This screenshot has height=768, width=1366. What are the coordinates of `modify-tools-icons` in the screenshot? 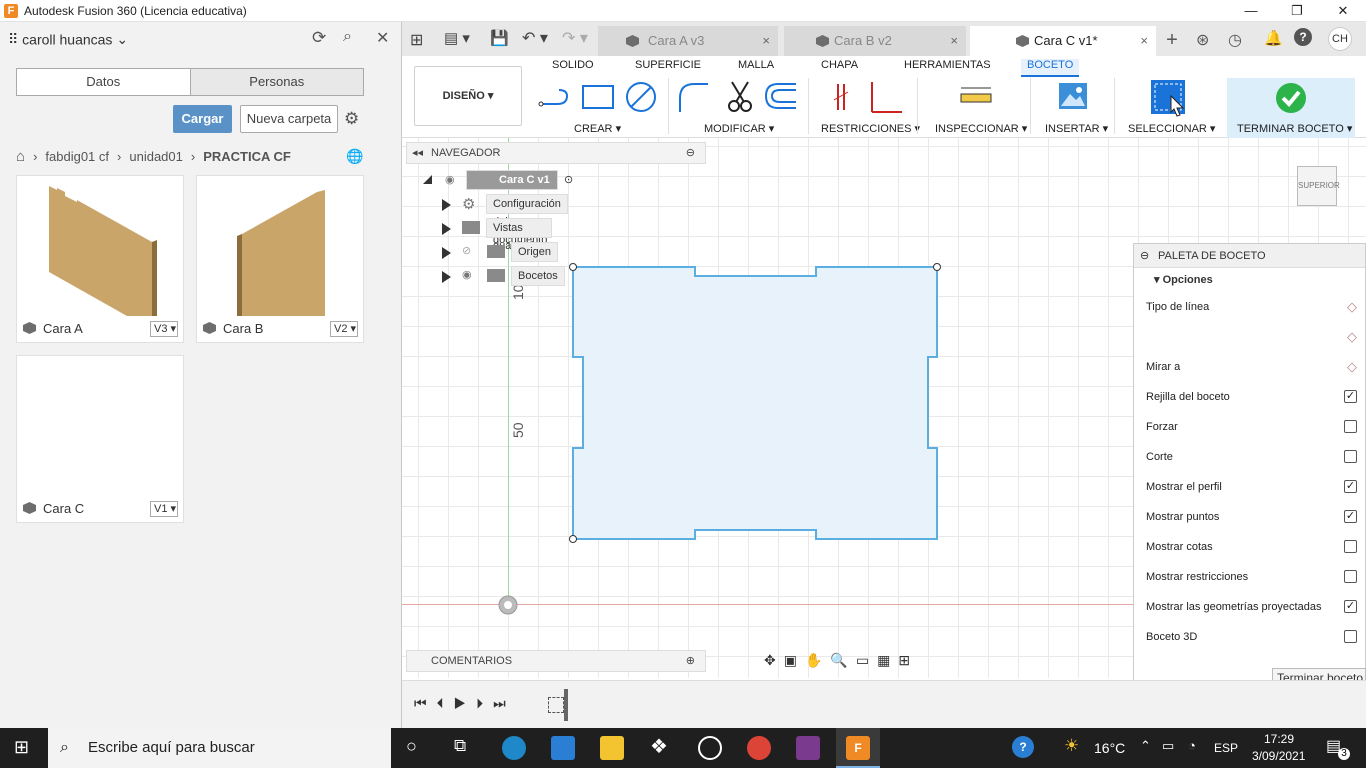 It's located at (743, 98).